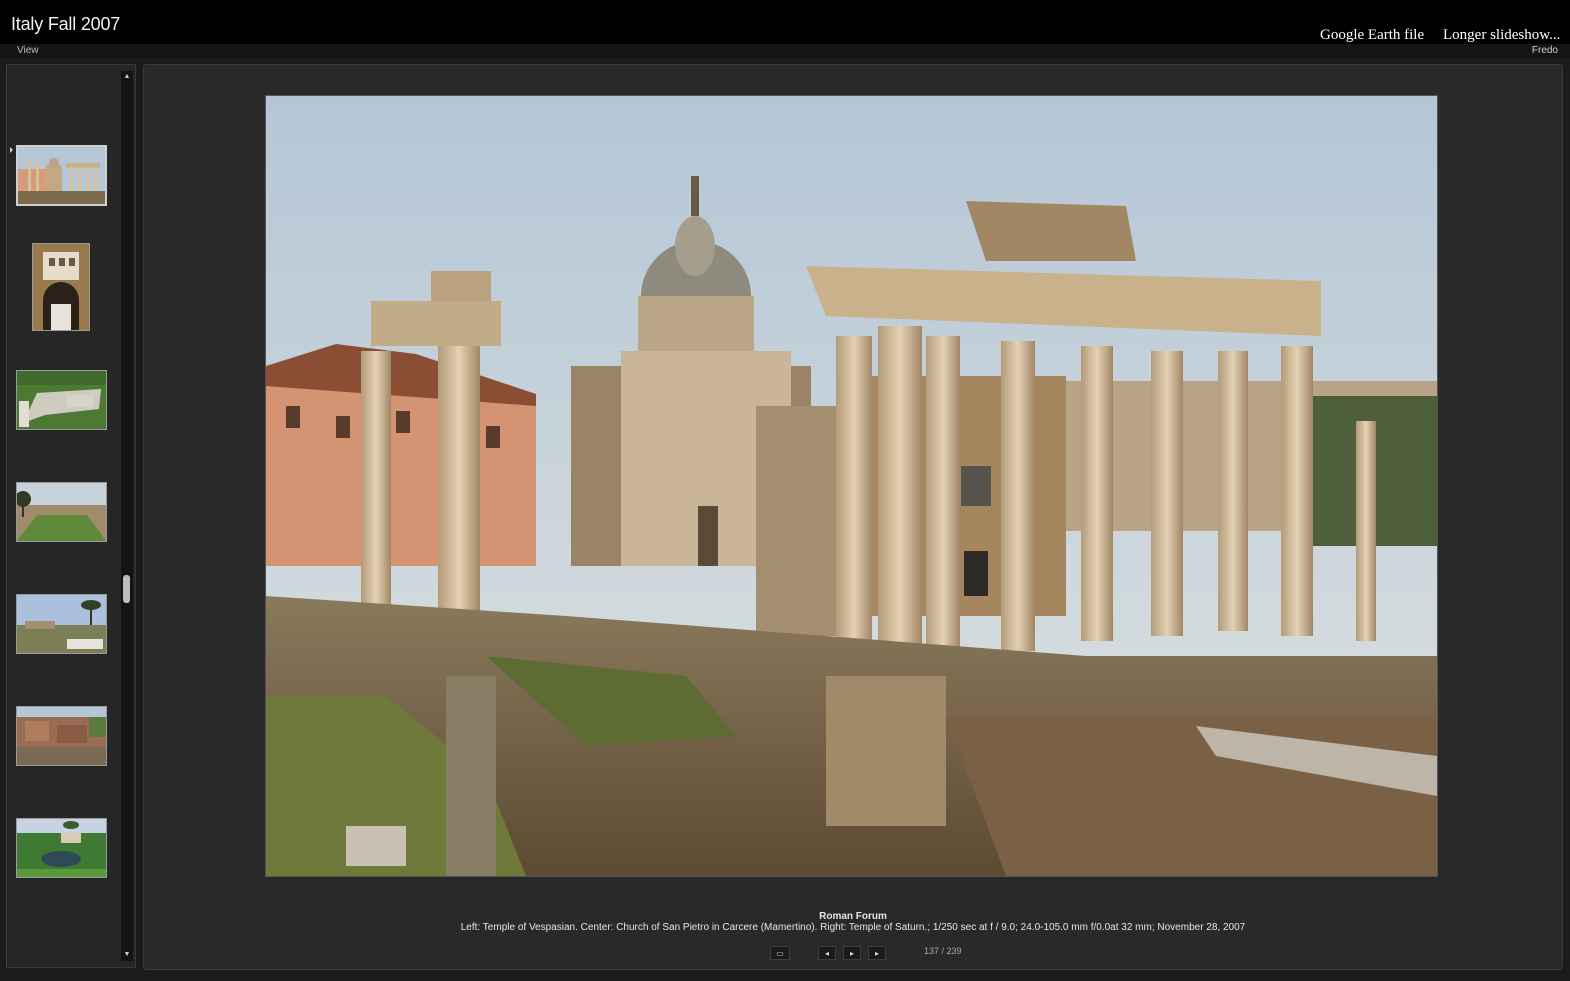 Image resolution: width=1570 pixels, height=981 pixels. What do you see at coordinates (66, 24) in the screenshot?
I see `gallery-title: Italy Fall 2007` at bounding box center [66, 24].